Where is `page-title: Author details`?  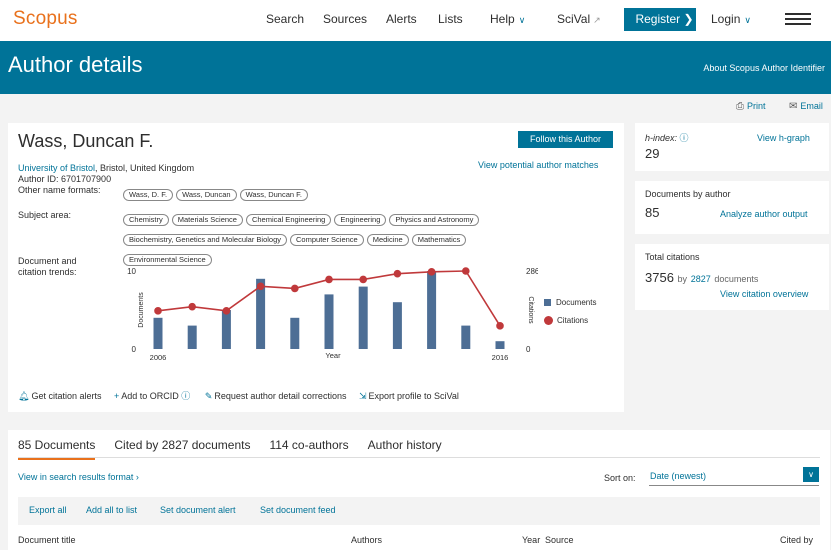
page-title: Author details is located at coordinates (75, 64).